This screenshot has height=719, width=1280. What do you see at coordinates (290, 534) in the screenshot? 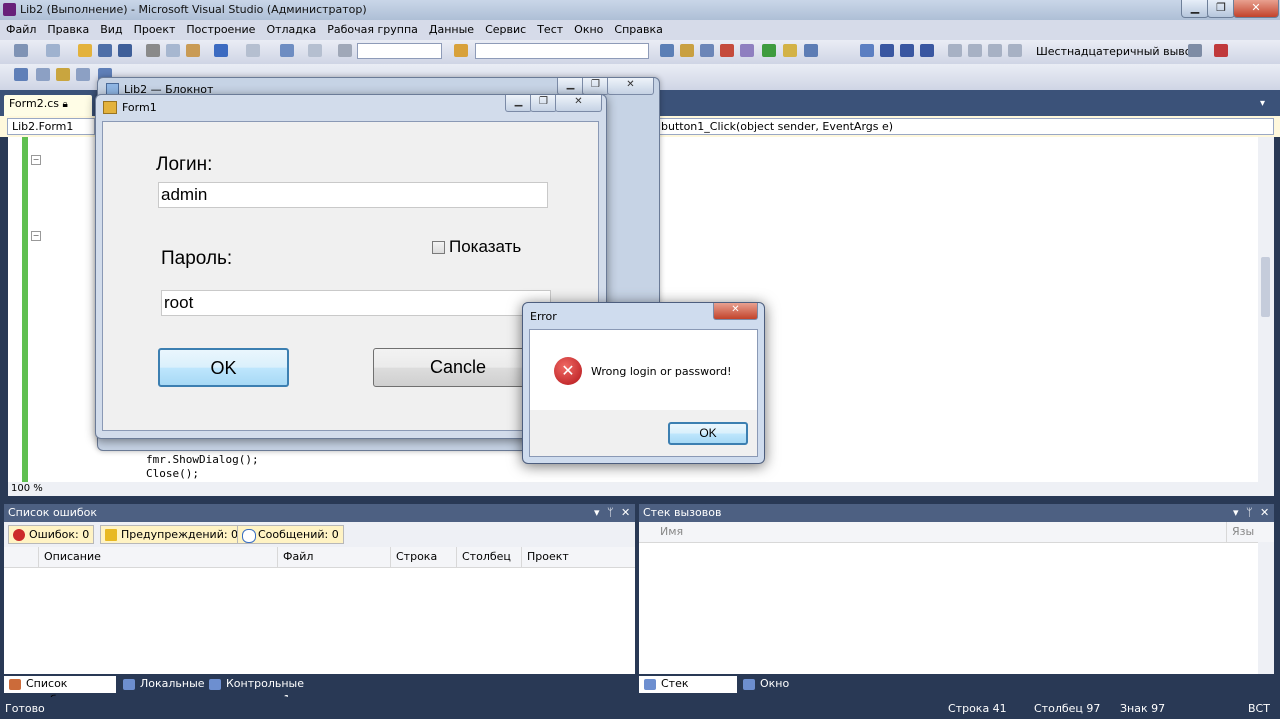
I see `messages-filter-button: Сообщений: 0` at bounding box center [290, 534].